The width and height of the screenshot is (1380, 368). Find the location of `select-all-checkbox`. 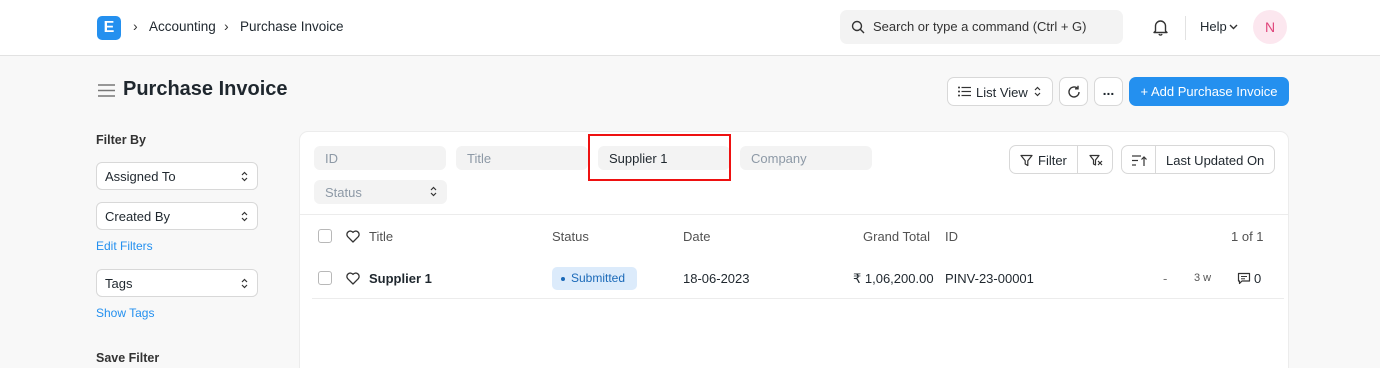

select-all-checkbox is located at coordinates (325, 236).